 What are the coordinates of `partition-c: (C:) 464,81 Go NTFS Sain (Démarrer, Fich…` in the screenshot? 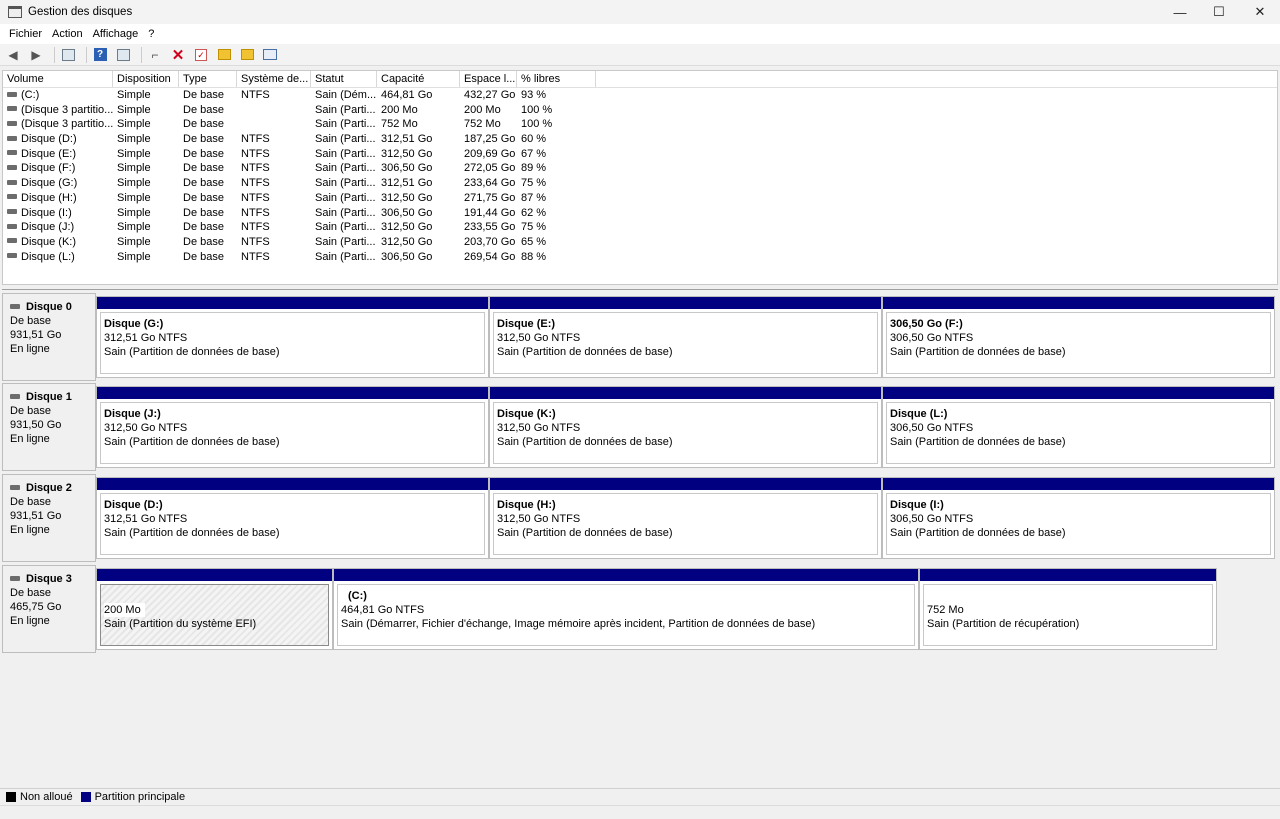 It's located at (626, 609).